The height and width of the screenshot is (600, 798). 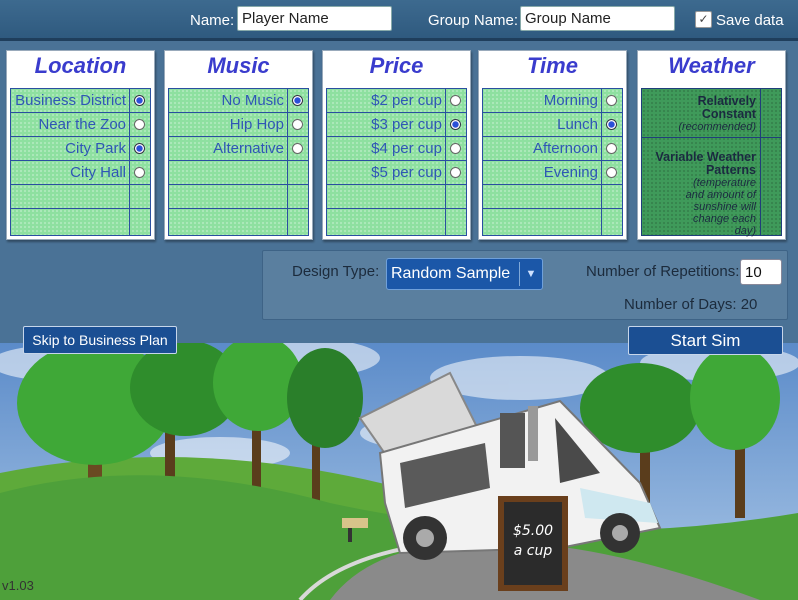 I want to click on time-panel: Time Morning Lunch Afternoon Evening, so click(x=552, y=145).